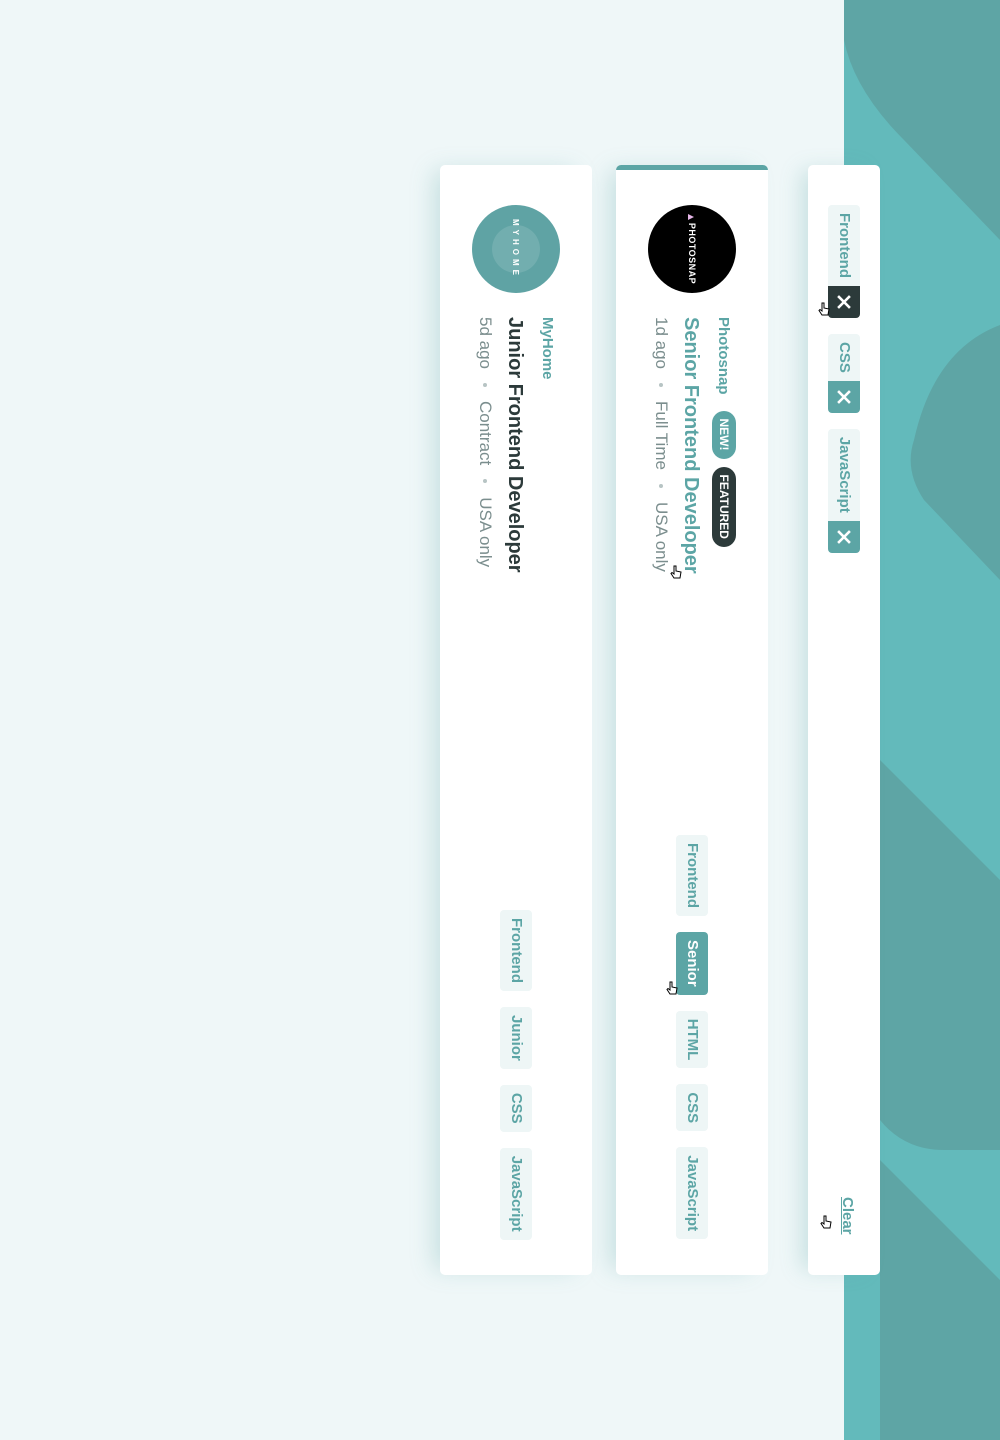 This screenshot has height=1440, width=1000. I want to click on filter-tag-javascript: JavaScript, so click(844, 490).